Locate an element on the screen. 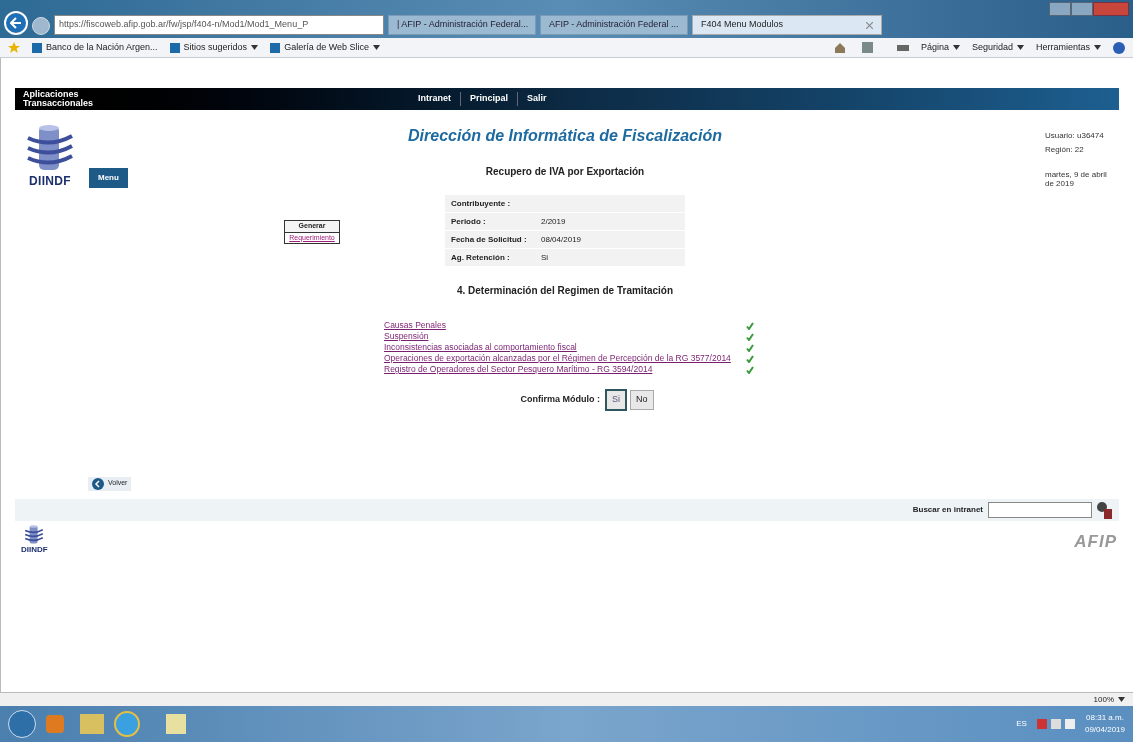 The image size is (1133, 742). address-bar: https://fiscoweb.afip.gob.ar/fw/jsp/f404-n/Mod1/Mod1_Menu_P is located at coordinates (219, 25).